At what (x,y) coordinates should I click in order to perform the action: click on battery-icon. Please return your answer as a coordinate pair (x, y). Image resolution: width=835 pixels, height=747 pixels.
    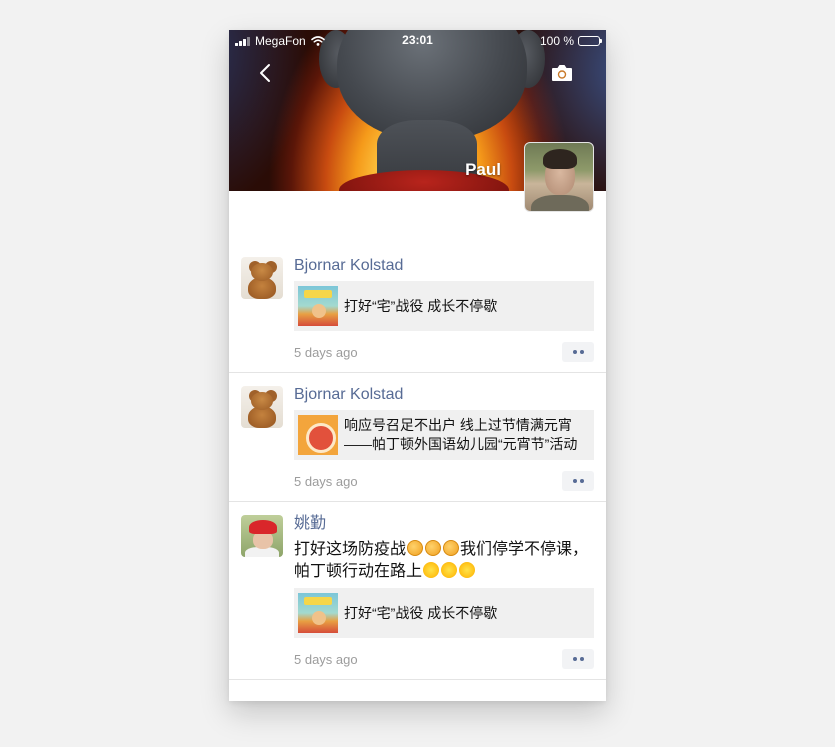
    Looking at the image, I should click on (590, 41).